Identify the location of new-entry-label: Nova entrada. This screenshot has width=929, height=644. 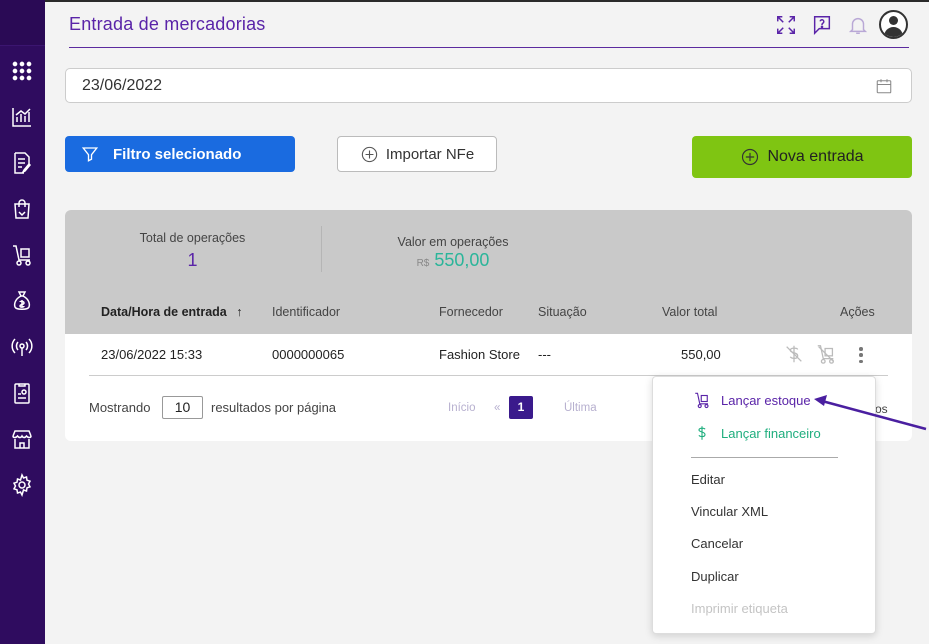
(815, 156).